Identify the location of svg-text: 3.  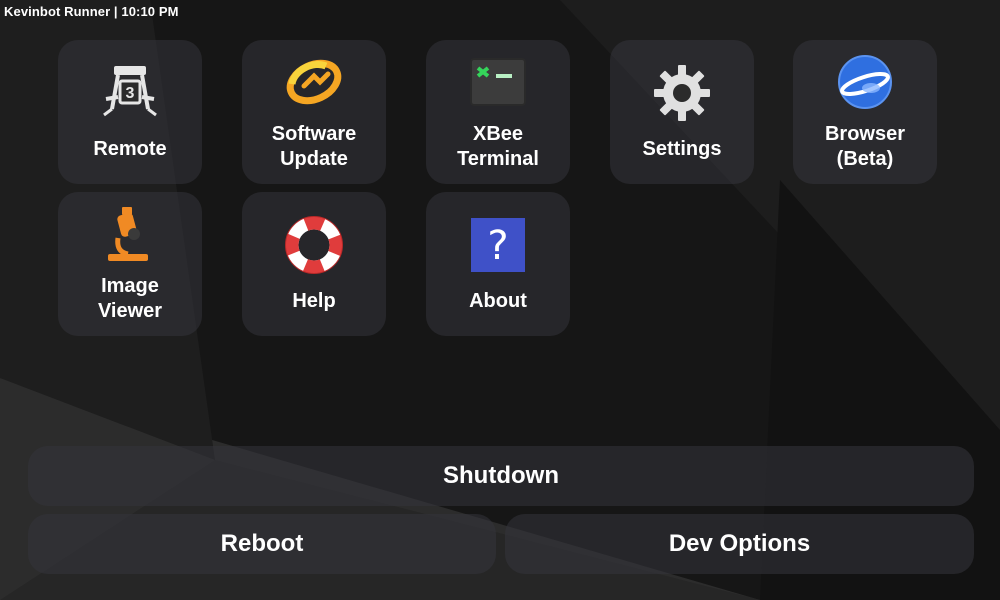
(130, 93).